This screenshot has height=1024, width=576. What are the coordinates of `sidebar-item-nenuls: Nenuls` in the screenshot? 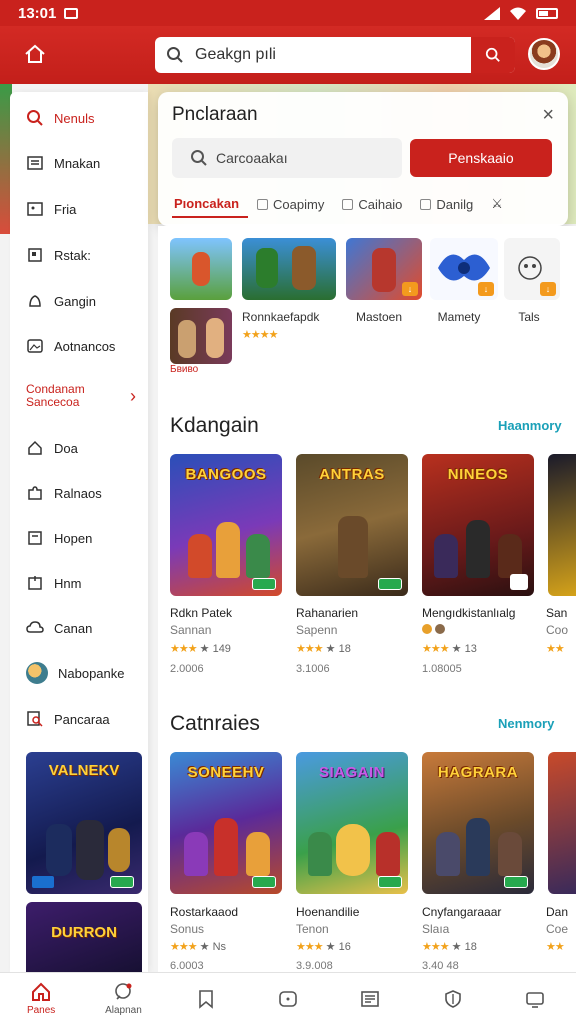 It's located at (79, 118).